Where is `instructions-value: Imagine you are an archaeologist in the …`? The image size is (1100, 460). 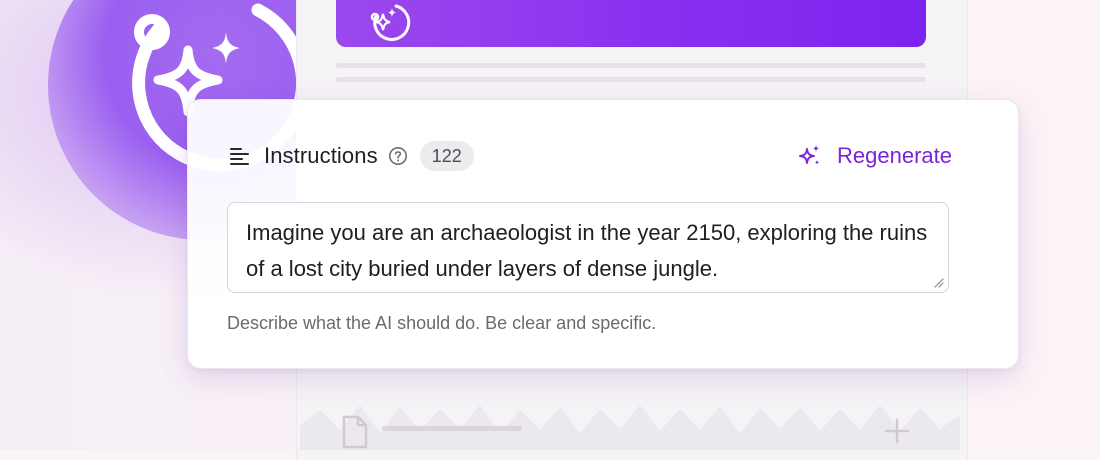 instructions-value: Imagine you are an archaeologist in the … is located at coordinates (587, 250).